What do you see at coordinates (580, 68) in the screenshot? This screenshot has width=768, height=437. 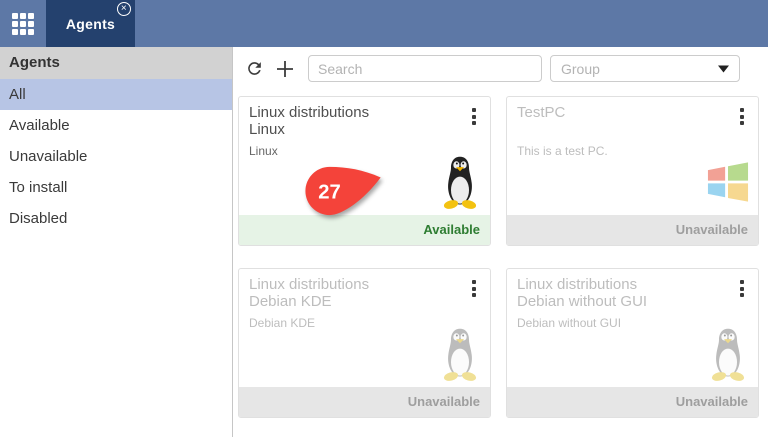 I see `group-filter-placeholder: Group` at bounding box center [580, 68].